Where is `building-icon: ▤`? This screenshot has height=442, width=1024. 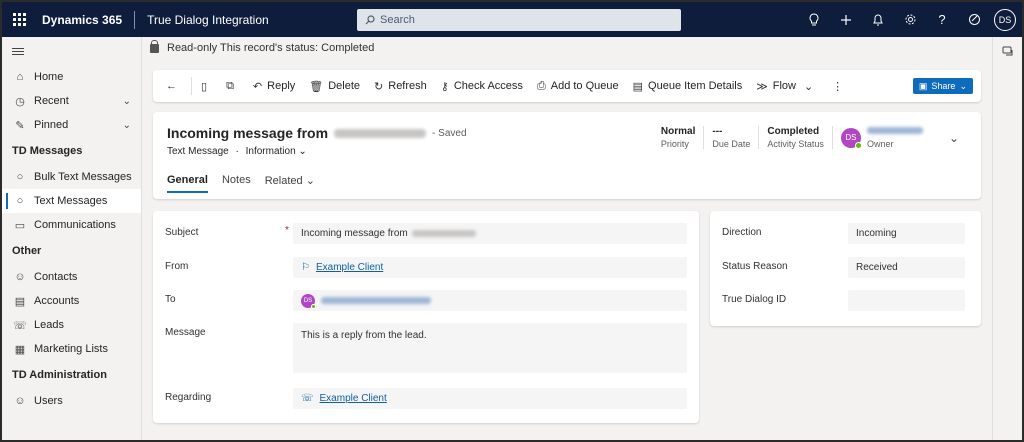 building-icon: ▤ is located at coordinates (20, 301).